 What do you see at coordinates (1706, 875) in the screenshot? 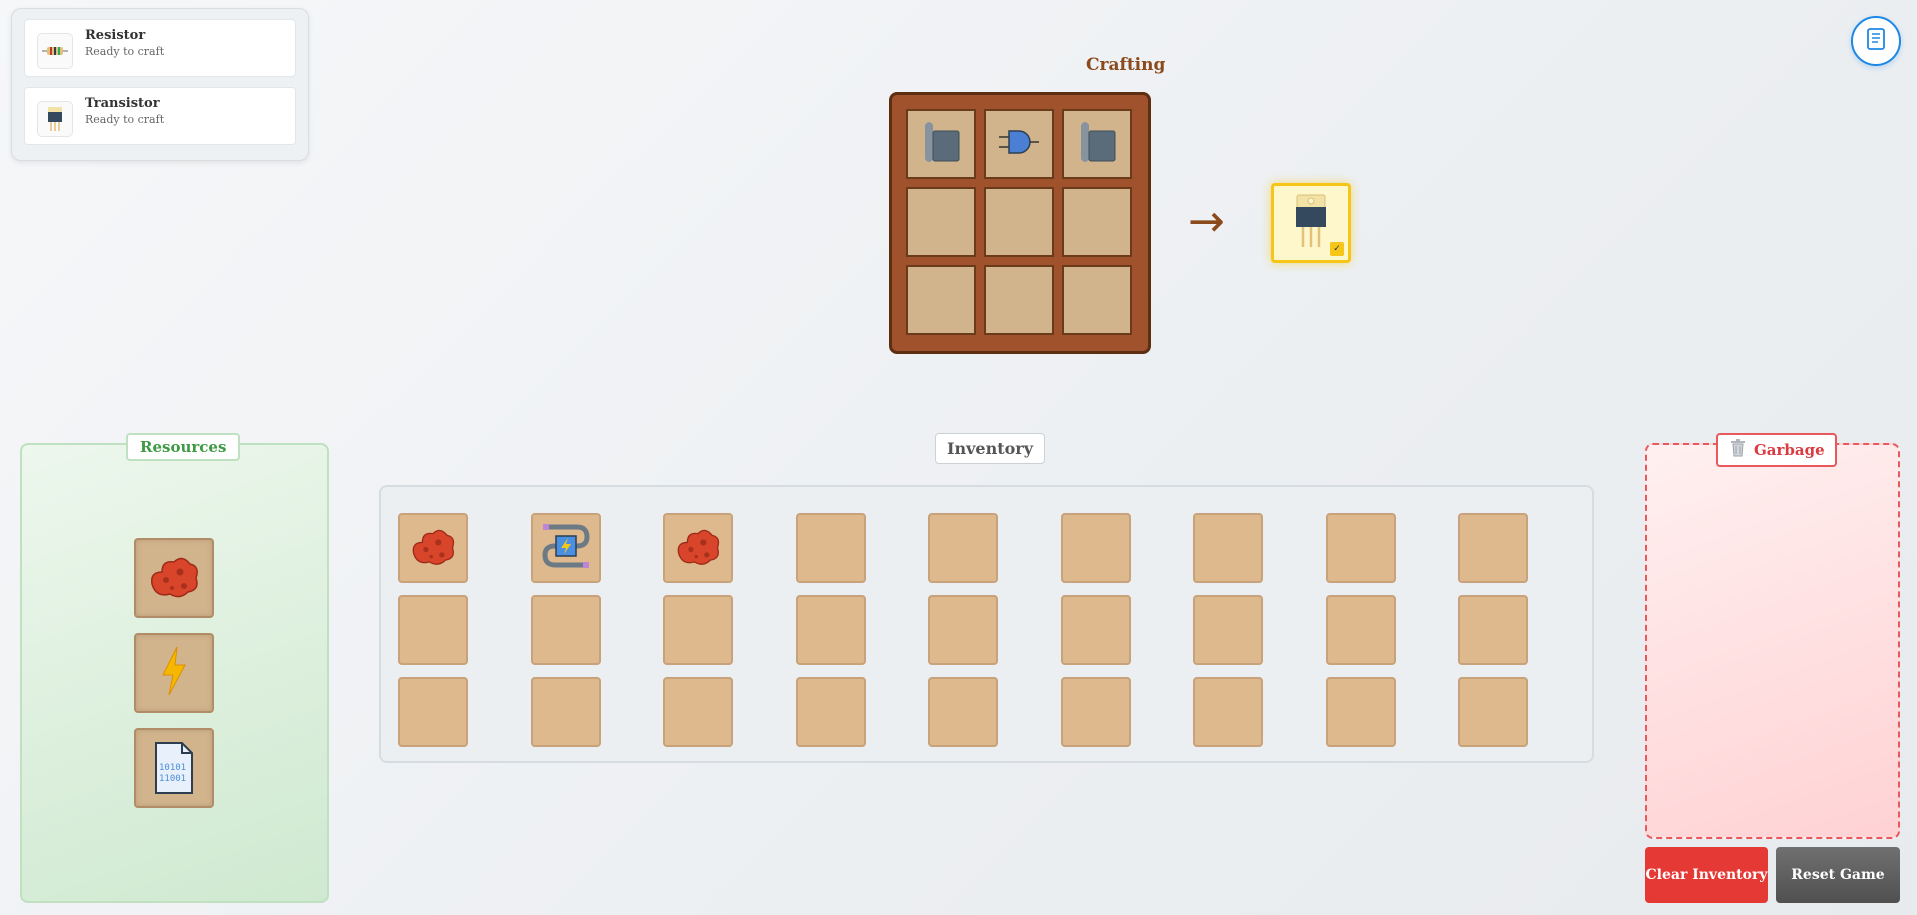
I see `clear-inventory-button: Clear Inventory` at bounding box center [1706, 875].